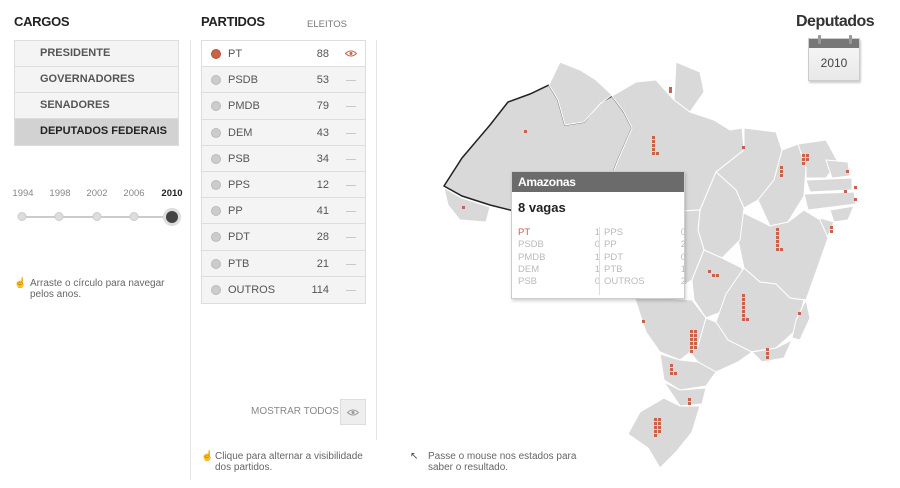 The width and height of the screenshot is (900, 488). I want to click on tooltip-left-column: PT 1 PSDB 0 PMDB 1 DEM 1 PSB 0, so click(559, 257).